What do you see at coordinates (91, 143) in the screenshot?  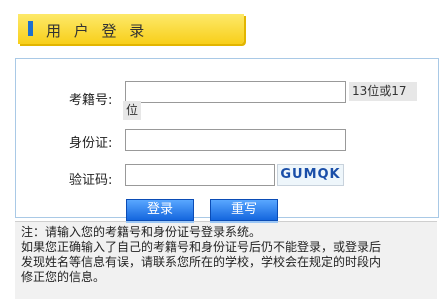 I see `id-card-label: 身份证:` at bounding box center [91, 143].